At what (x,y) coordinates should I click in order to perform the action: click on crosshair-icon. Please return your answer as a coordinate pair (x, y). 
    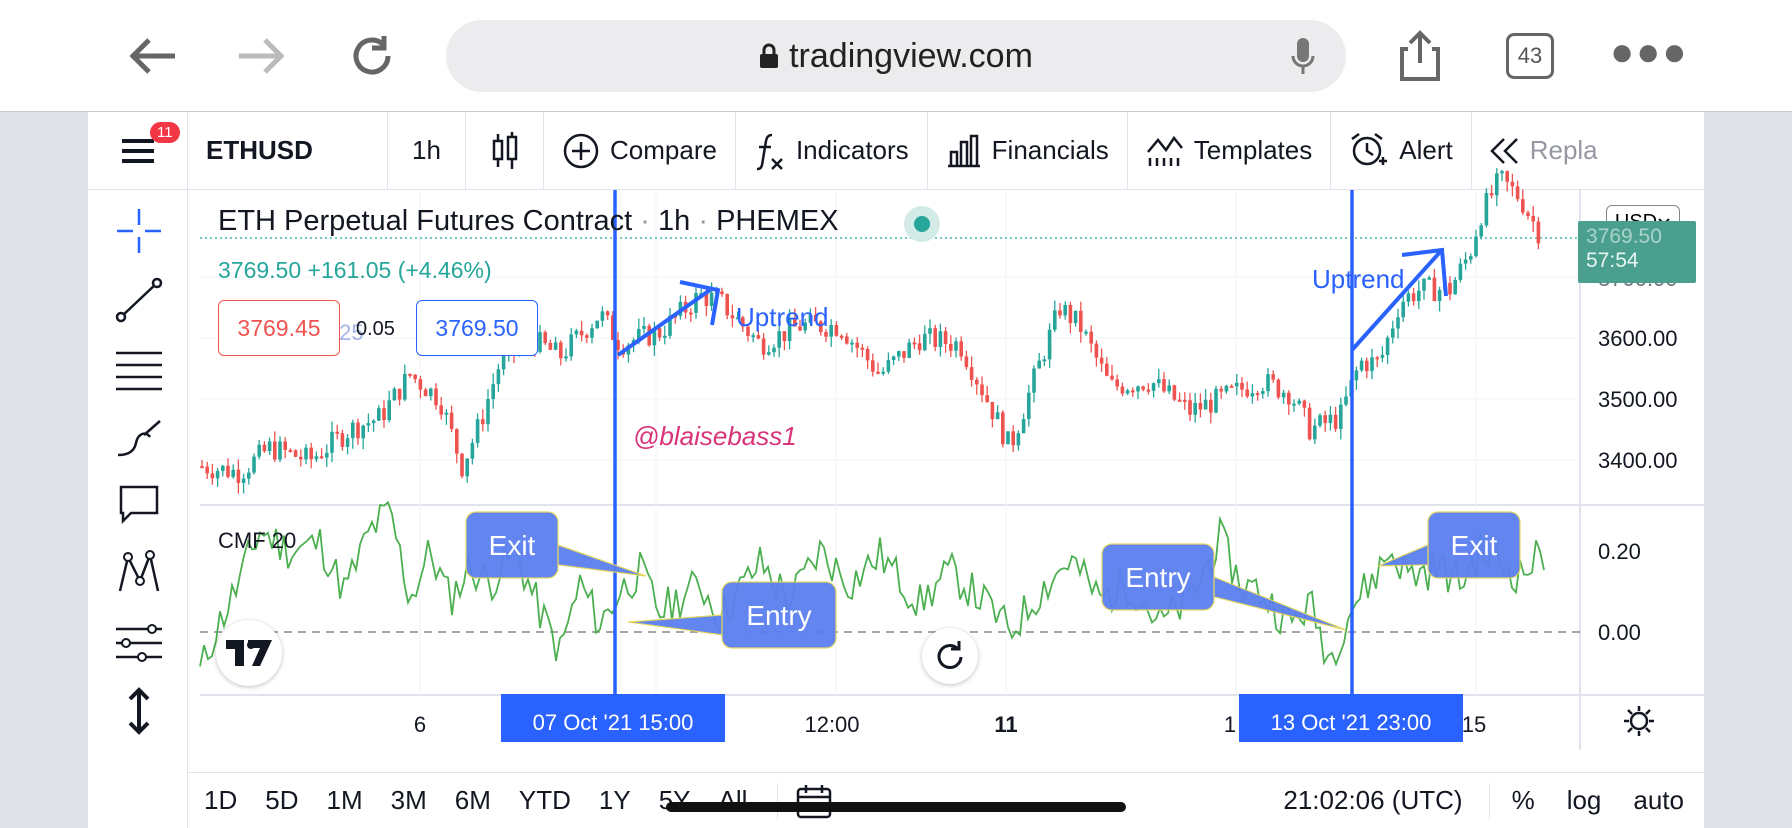
    Looking at the image, I should click on (139, 231).